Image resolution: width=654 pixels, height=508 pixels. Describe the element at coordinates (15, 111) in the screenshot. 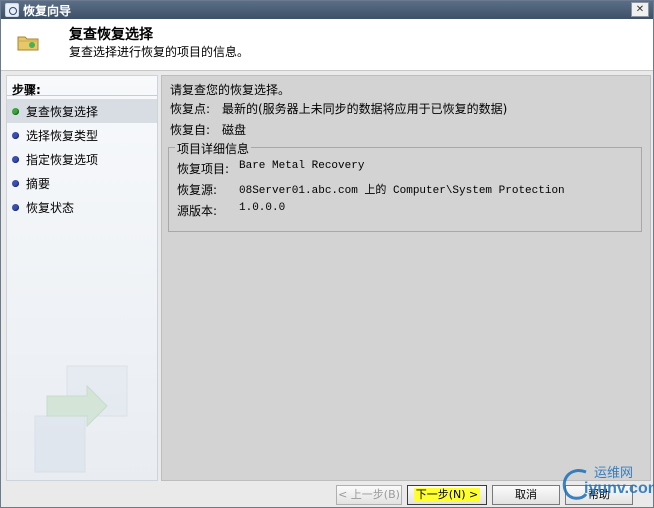

I see `step-current-bullet-icon` at that location.